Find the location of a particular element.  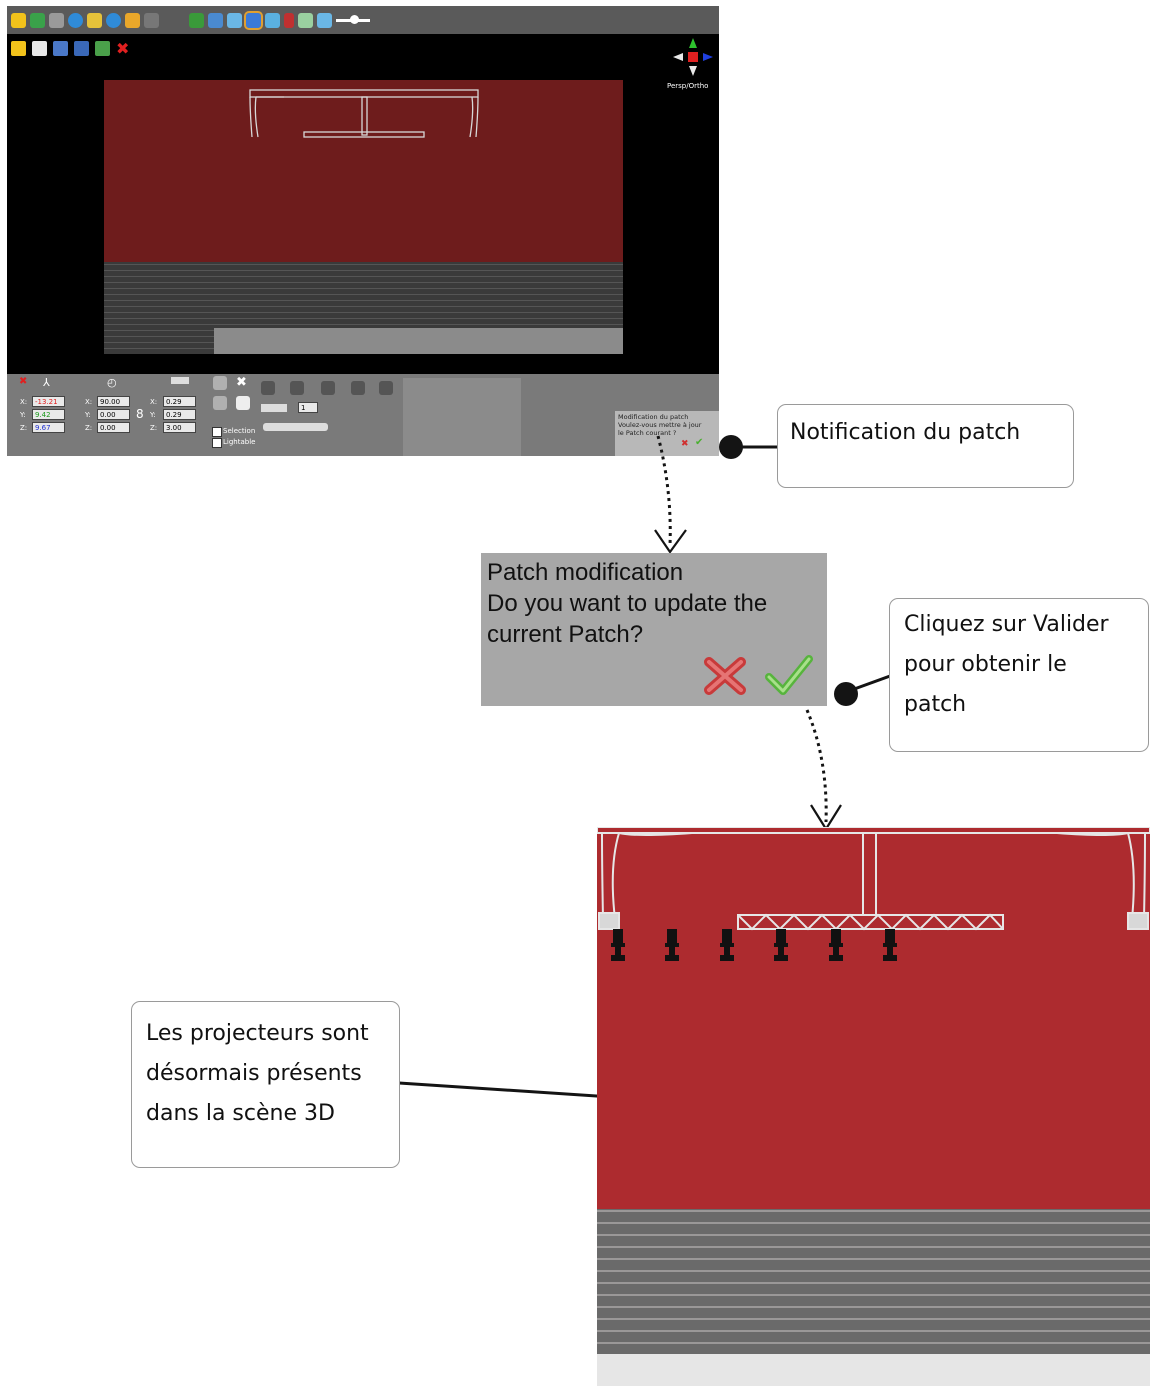

scene-floor is located at coordinates (873, 1370).